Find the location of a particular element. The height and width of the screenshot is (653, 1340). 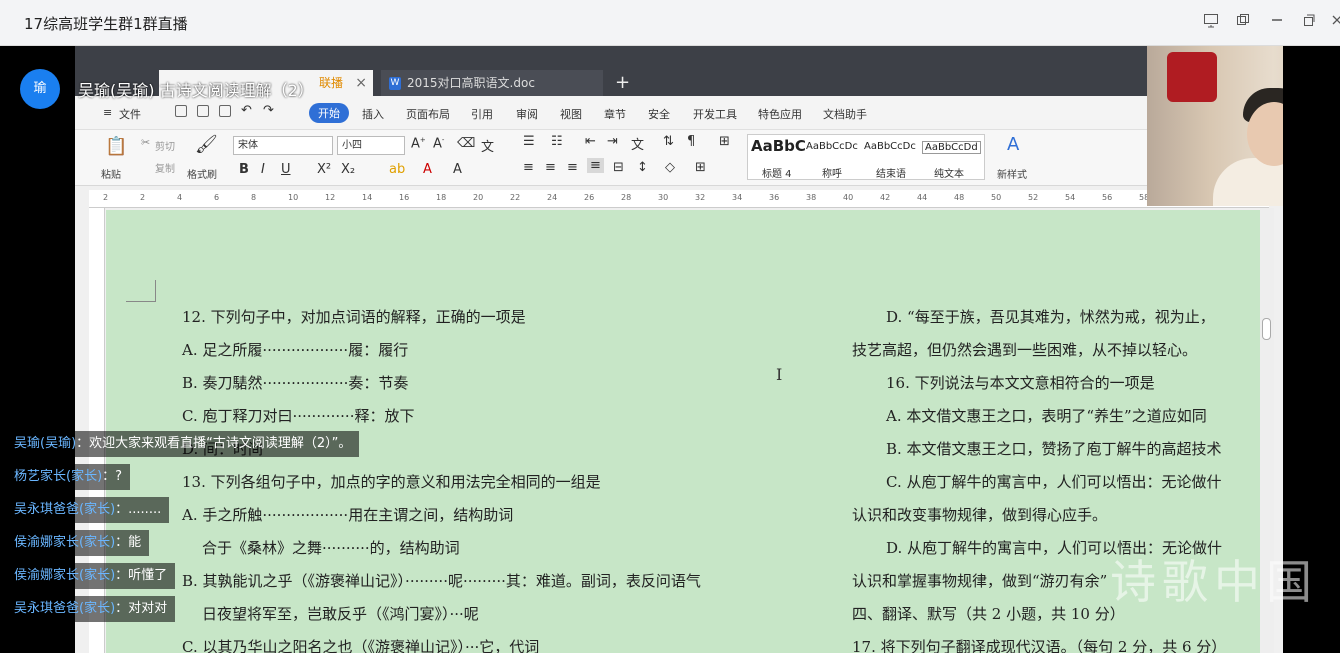

chinese-layout-icon: 文 is located at coordinates (637, 143).